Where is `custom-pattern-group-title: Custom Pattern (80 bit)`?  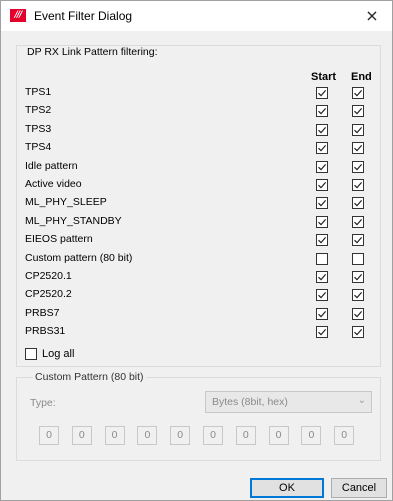 custom-pattern-group-title: Custom Pattern (80 bit) is located at coordinates (89, 377).